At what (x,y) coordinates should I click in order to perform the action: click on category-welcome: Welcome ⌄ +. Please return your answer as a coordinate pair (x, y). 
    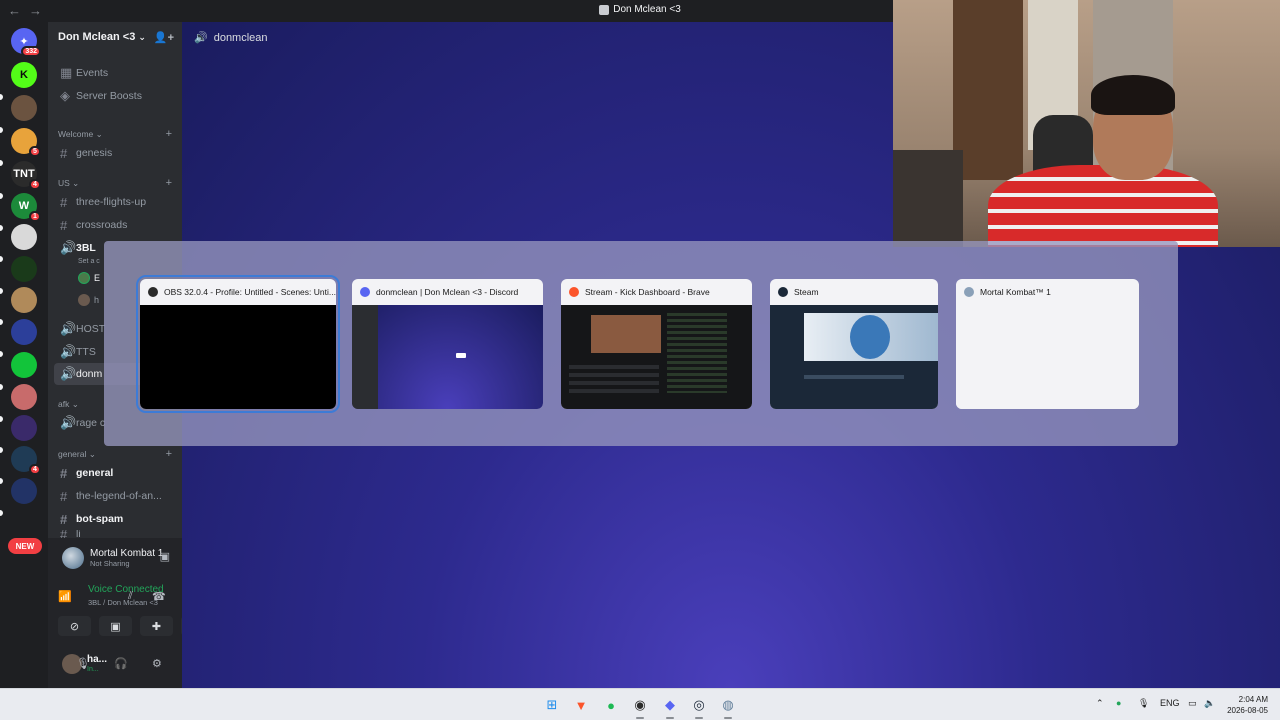
    Looking at the image, I should click on (115, 134).